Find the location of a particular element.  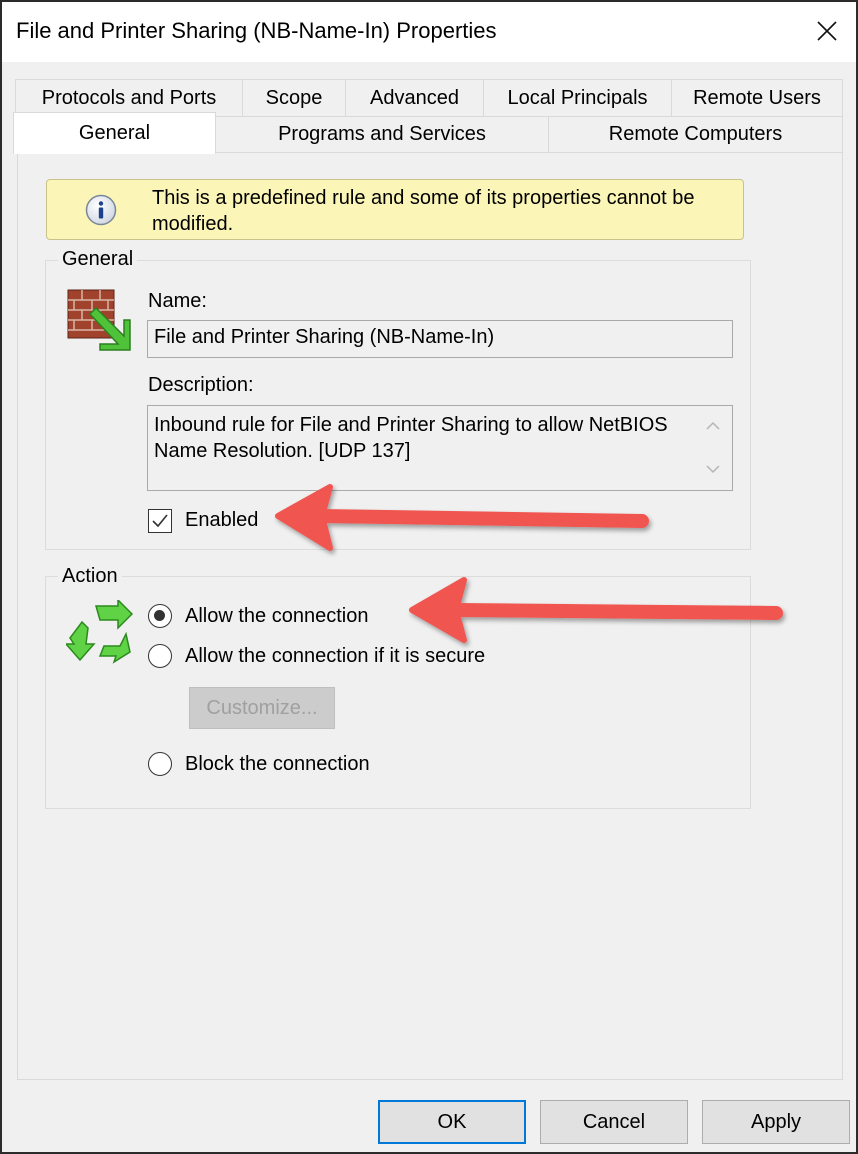

check-icon is located at coordinates (160, 521).